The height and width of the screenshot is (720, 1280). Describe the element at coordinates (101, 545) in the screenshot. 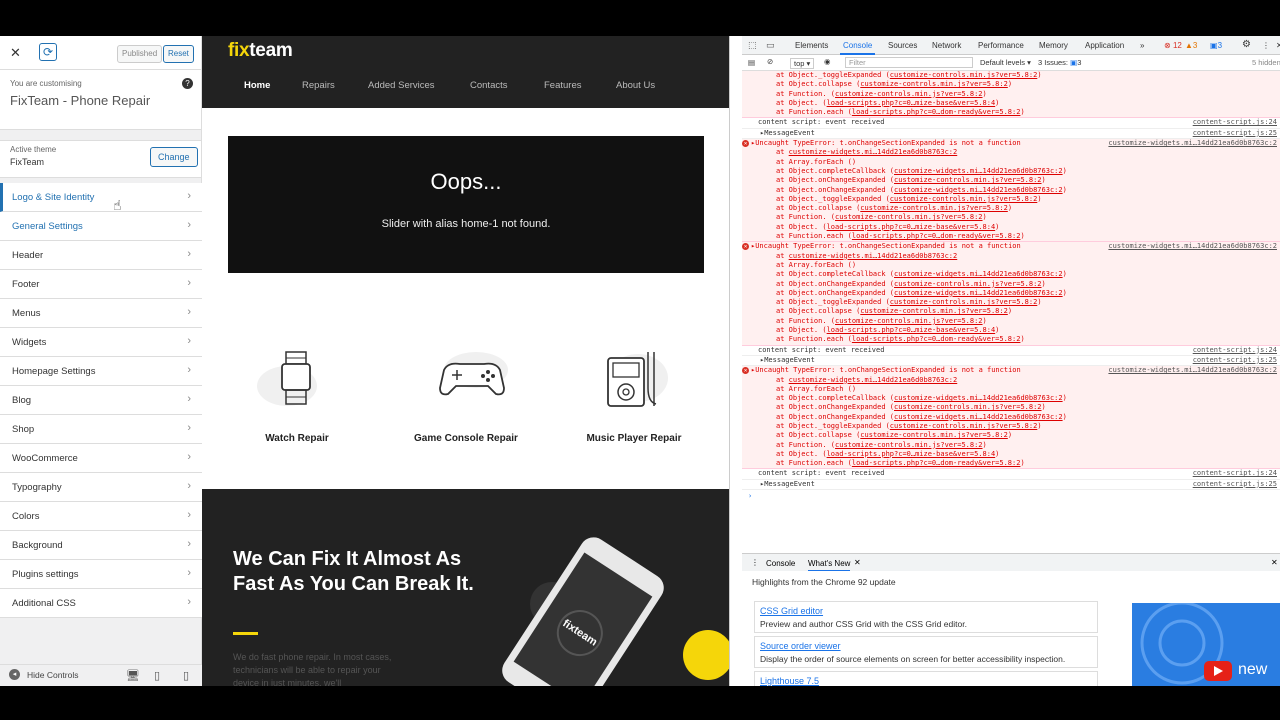

I see `customizer-menu-item: Background ›` at that location.